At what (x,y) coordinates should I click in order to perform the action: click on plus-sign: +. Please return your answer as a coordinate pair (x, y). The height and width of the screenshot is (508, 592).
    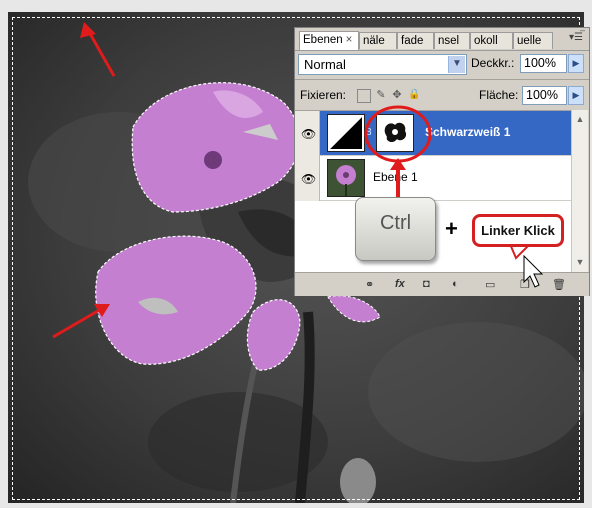
    Looking at the image, I should click on (451, 228).